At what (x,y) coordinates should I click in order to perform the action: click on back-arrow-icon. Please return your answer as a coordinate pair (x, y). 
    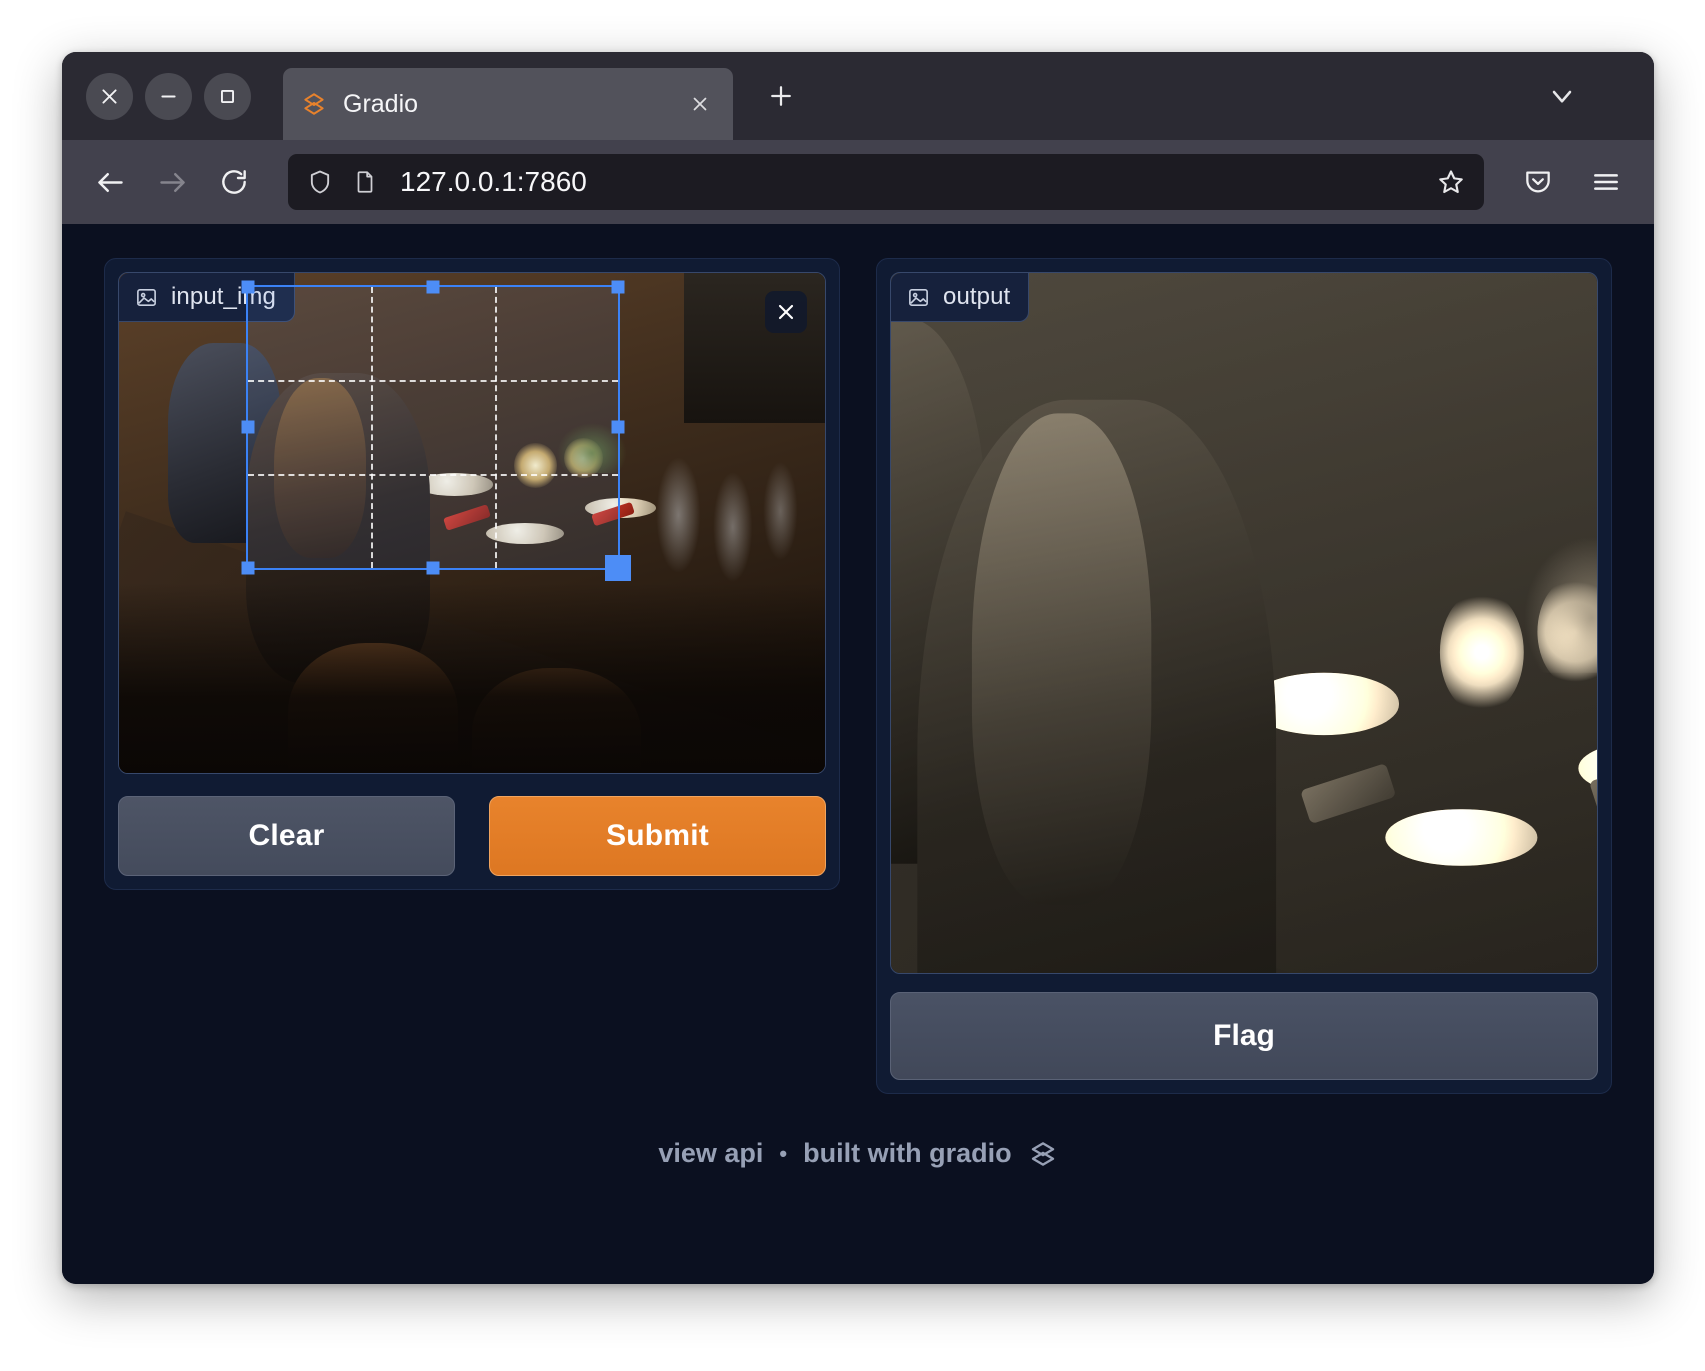
    Looking at the image, I should click on (110, 182).